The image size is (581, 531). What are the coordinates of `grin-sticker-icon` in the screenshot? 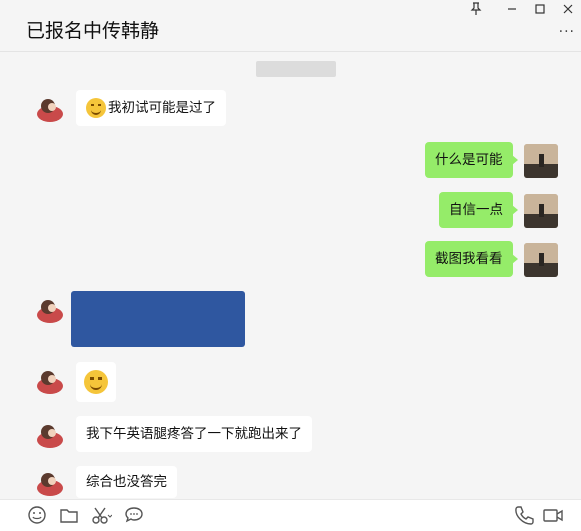 It's located at (96, 382).